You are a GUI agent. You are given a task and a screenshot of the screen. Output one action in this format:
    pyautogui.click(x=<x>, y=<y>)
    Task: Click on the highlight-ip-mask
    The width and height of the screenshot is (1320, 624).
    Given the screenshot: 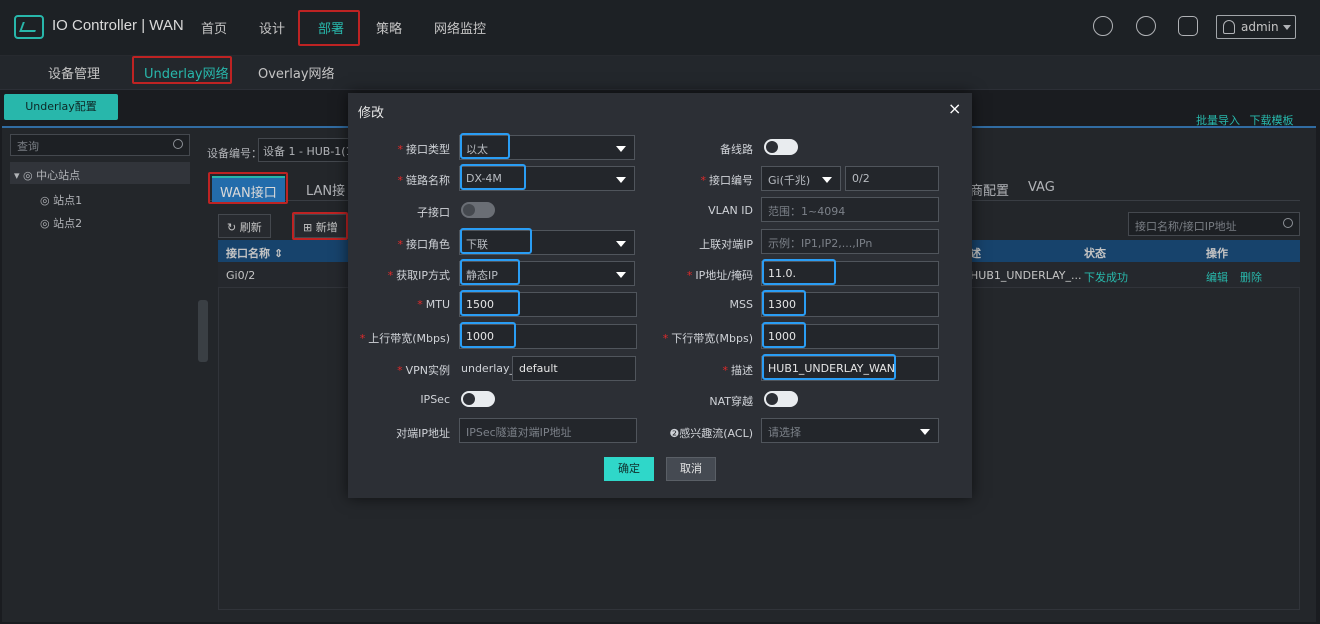 What is the action you would take?
    pyautogui.click(x=799, y=272)
    